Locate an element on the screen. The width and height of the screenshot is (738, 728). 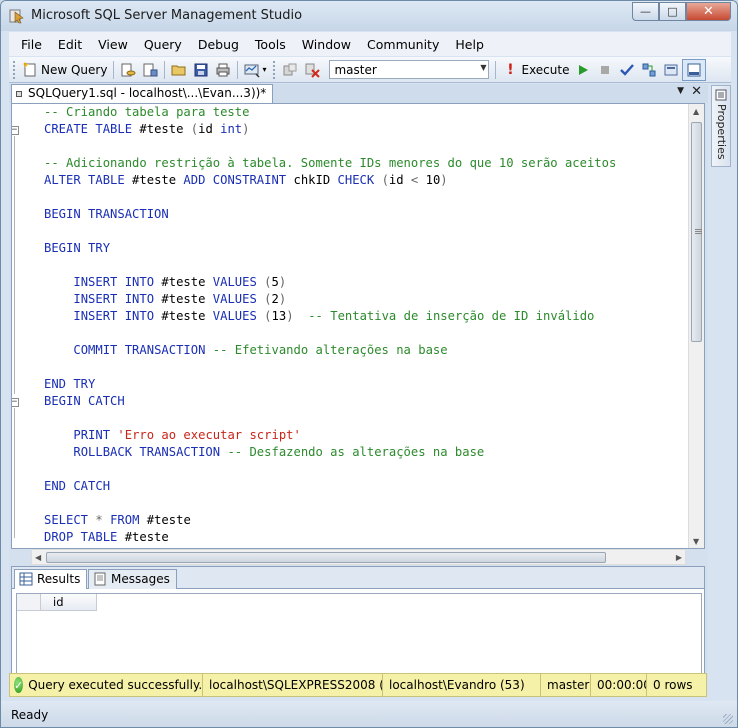
play-icon is located at coordinates (584, 69).